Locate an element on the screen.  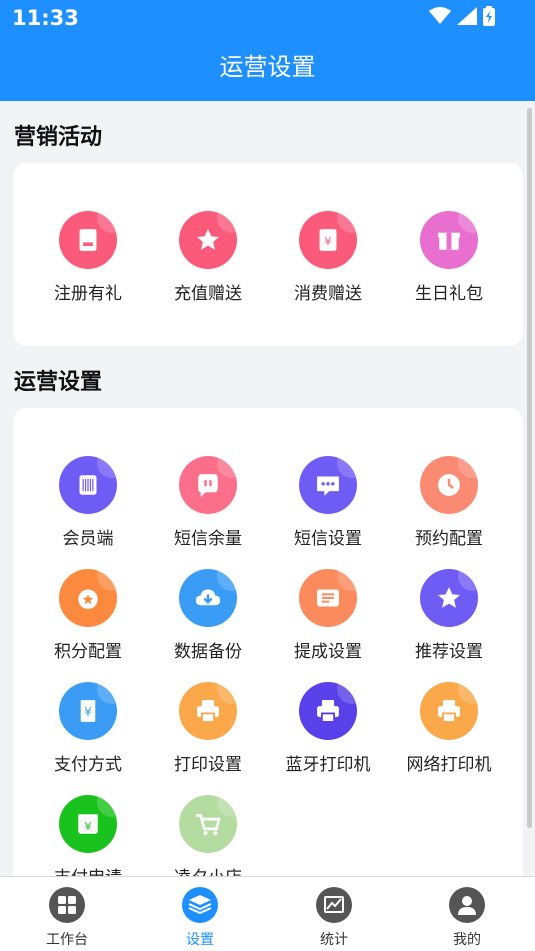
coupon-icon: ¥ is located at coordinates (328, 240).